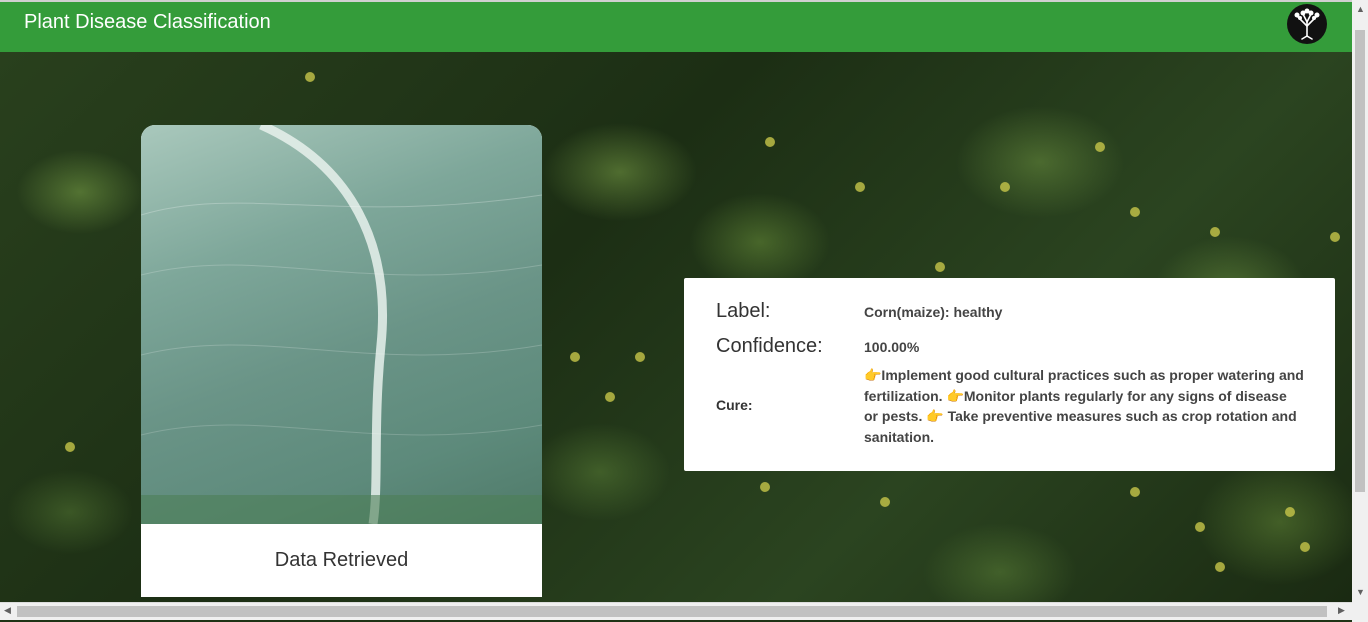 The width and height of the screenshot is (1368, 622). I want to click on cure-title: Cure:, so click(734, 405).